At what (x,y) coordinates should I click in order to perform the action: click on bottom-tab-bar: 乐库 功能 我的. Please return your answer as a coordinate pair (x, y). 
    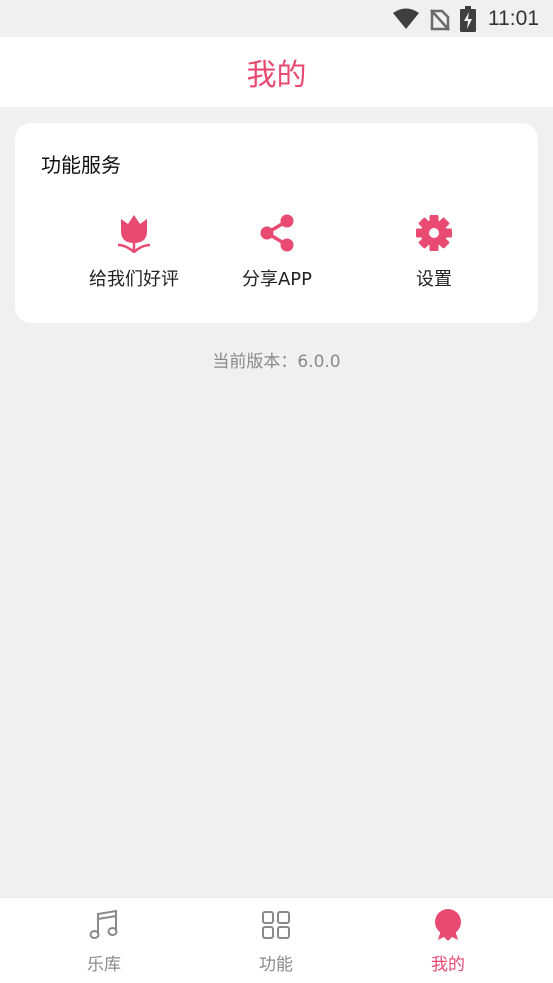
    Looking at the image, I should click on (276, 940).